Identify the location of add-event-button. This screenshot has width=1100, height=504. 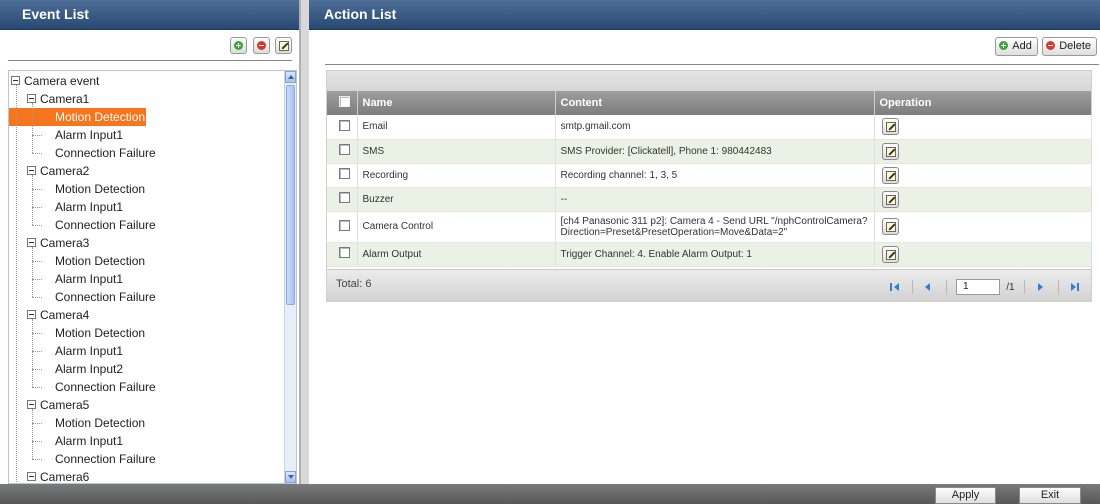
(239, 45).